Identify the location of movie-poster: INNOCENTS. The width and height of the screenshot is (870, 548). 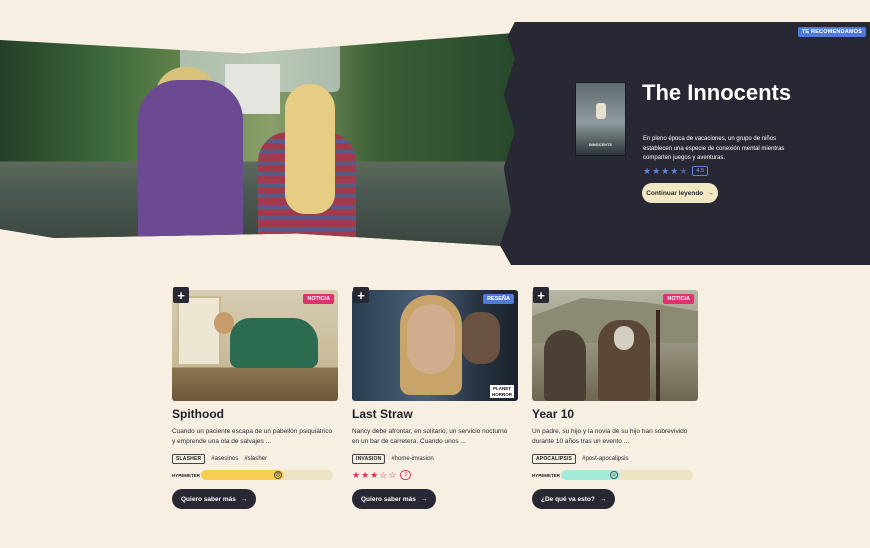
(600, 119).